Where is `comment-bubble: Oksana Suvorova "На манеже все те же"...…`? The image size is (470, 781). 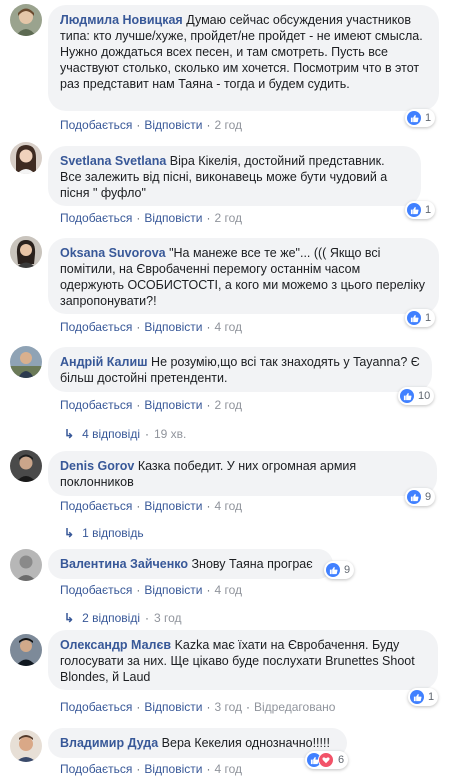 comment-bubble: Oksana Suvorova "На манеже все те же"...… is located at coordinates (243, 276).